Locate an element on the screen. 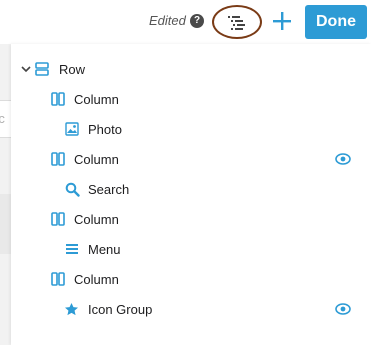  chevron-down-icon is located at coordinates (26, 70).